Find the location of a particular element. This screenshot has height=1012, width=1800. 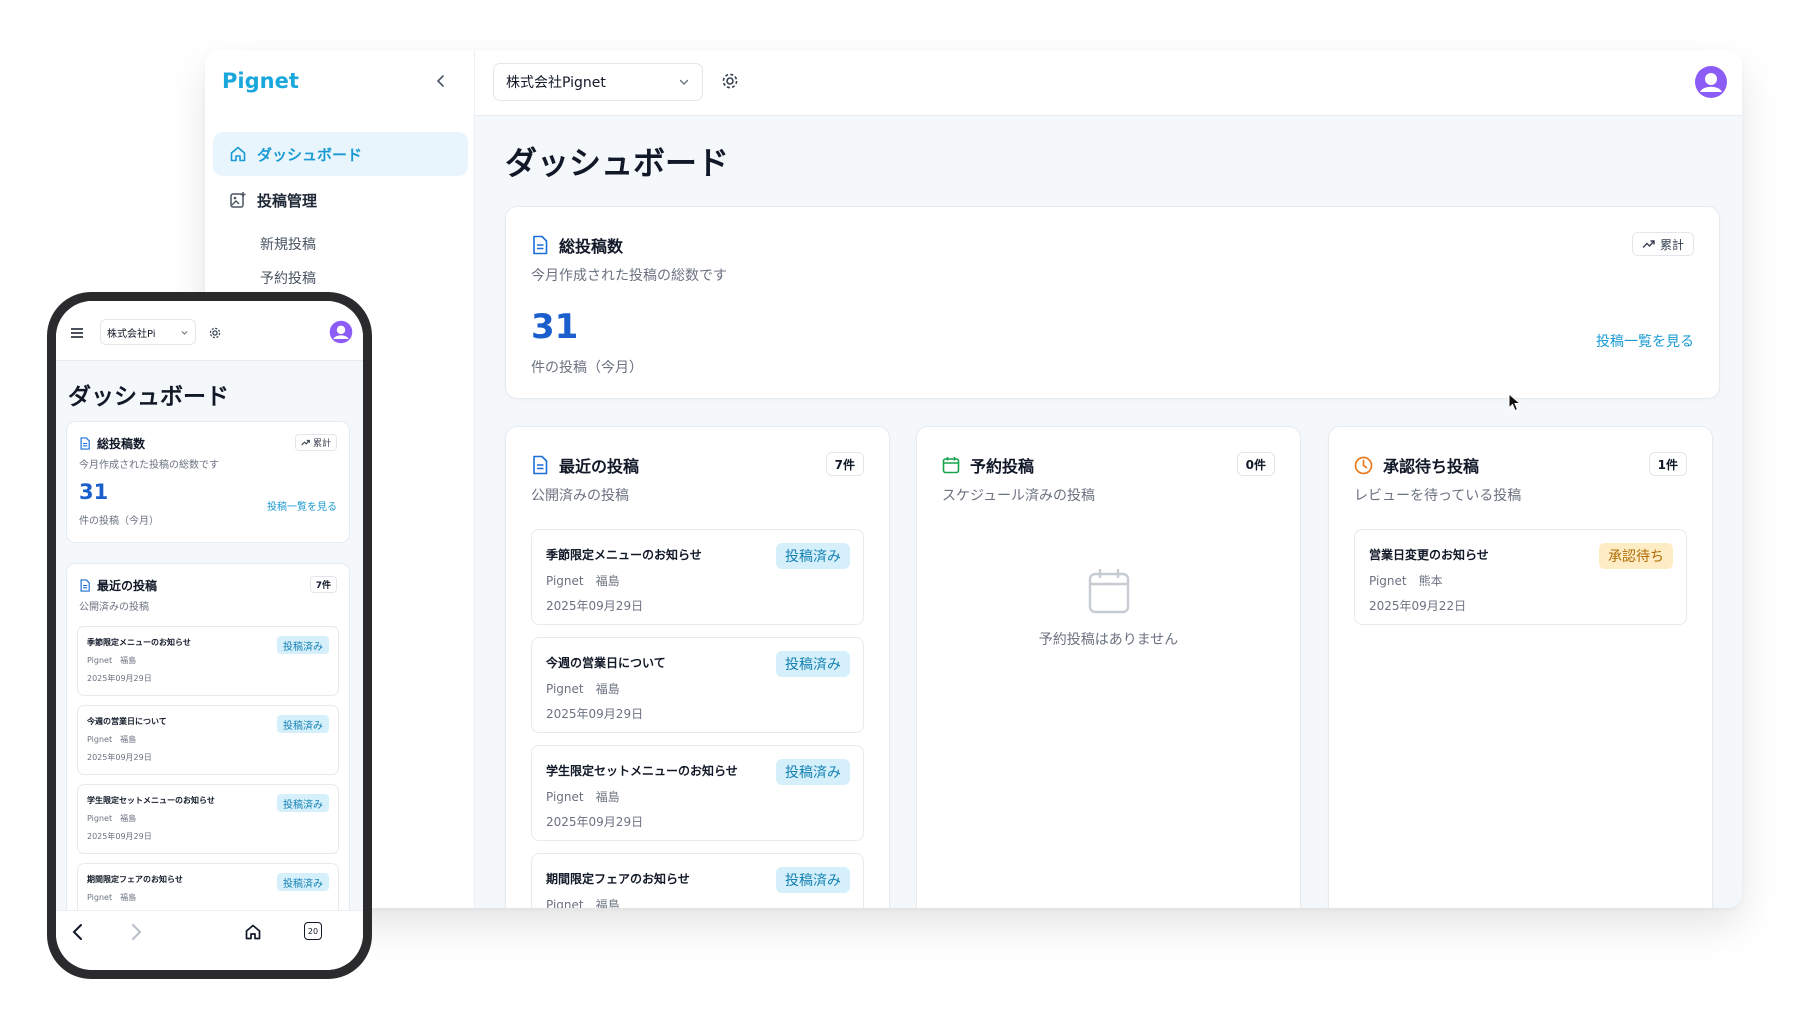

user-avatar is located at coordinates (1711, 84).